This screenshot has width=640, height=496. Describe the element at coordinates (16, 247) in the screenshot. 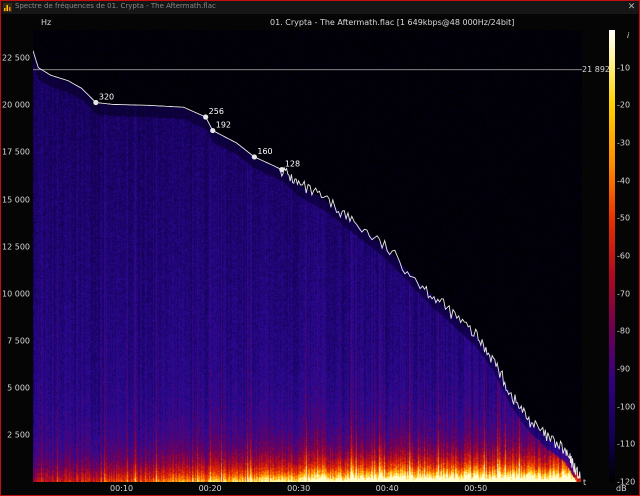

I see `y-tick-label: 12 500` at that location.